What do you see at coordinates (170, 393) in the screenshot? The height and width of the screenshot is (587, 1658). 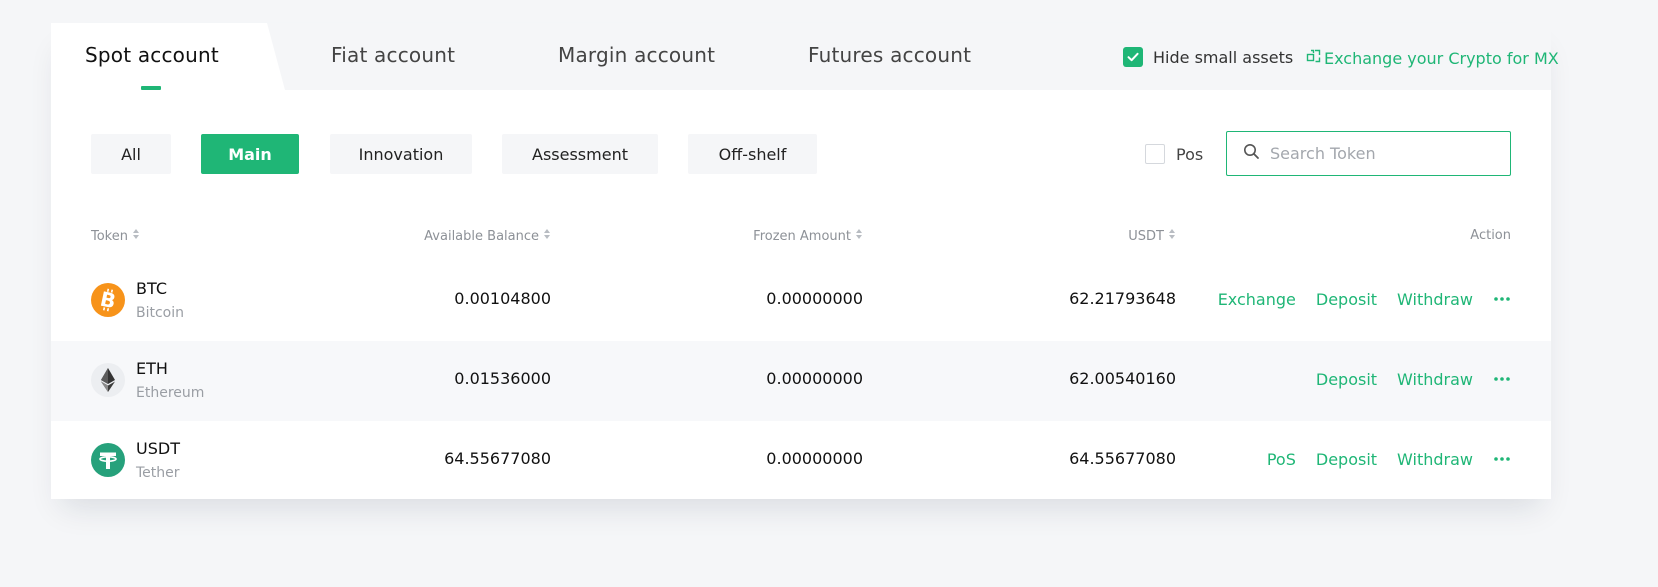 I see `token-name: Ethereum` at bounding box center [170, 393].